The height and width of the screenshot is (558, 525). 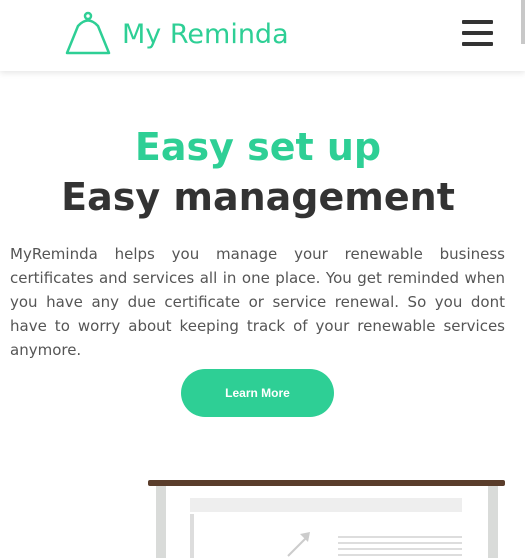 I want to click on illustration-header-bar, so click(x=326, y=505).